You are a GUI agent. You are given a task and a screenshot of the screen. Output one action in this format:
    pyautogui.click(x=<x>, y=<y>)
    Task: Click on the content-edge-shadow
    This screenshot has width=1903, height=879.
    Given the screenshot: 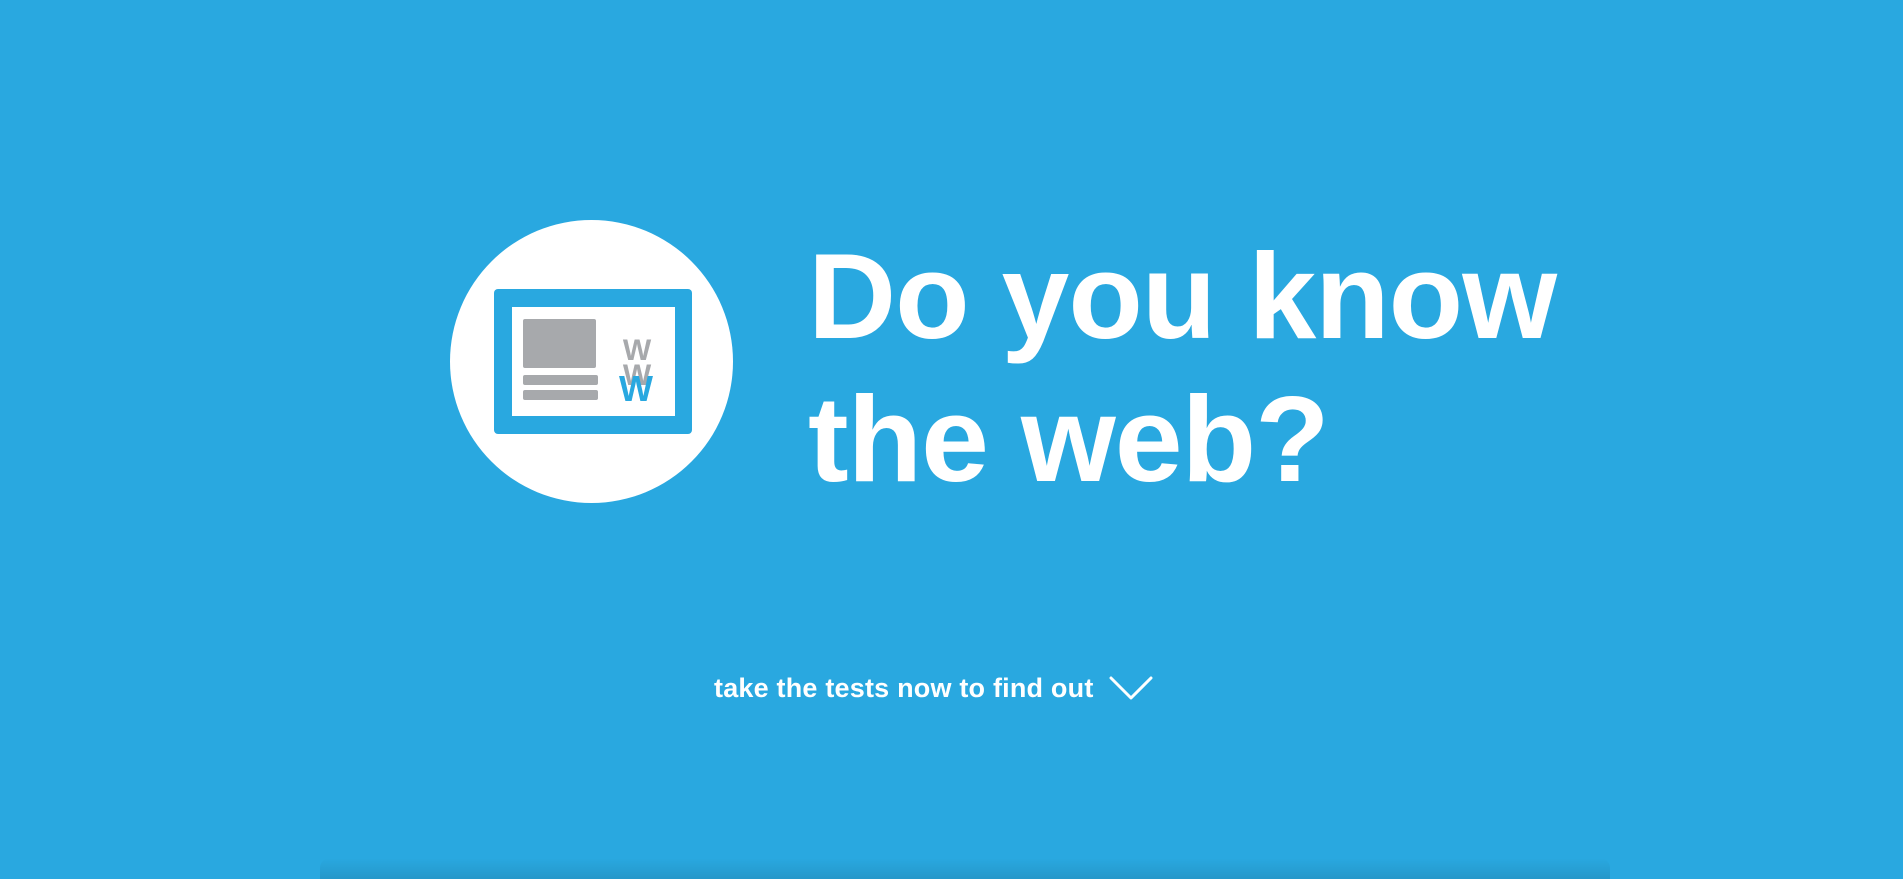 What is the action you would take?
    pyautogui.click(x=965, y=868)
    